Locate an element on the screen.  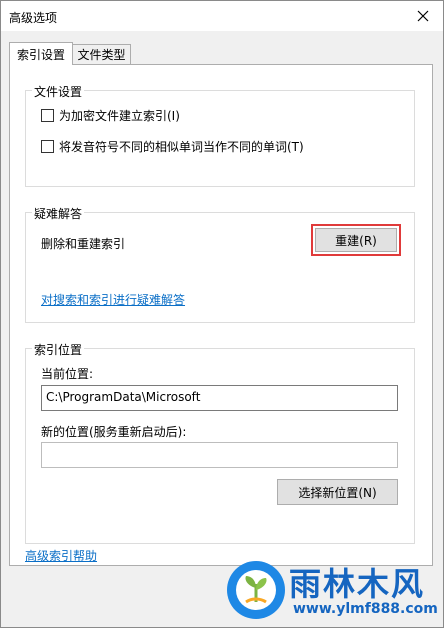
tab-label: 索引设置 is located at coordinates (40, 54).